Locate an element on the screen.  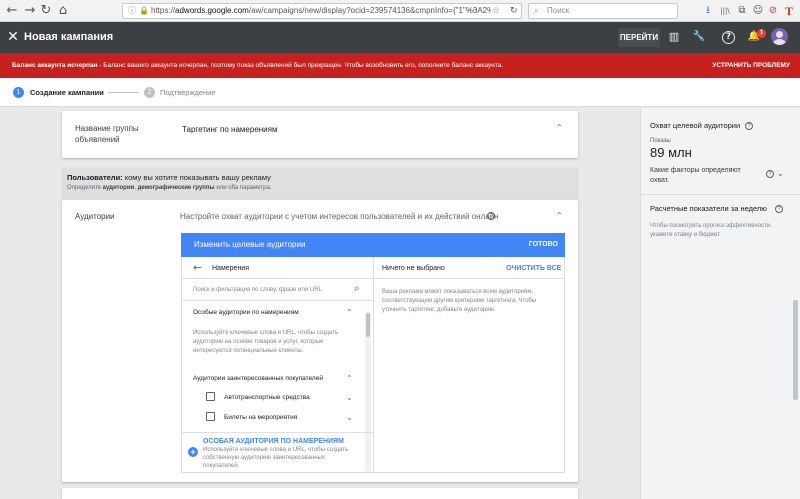
list-item: Автотранспортные средства is located at coordinates (267, 397).